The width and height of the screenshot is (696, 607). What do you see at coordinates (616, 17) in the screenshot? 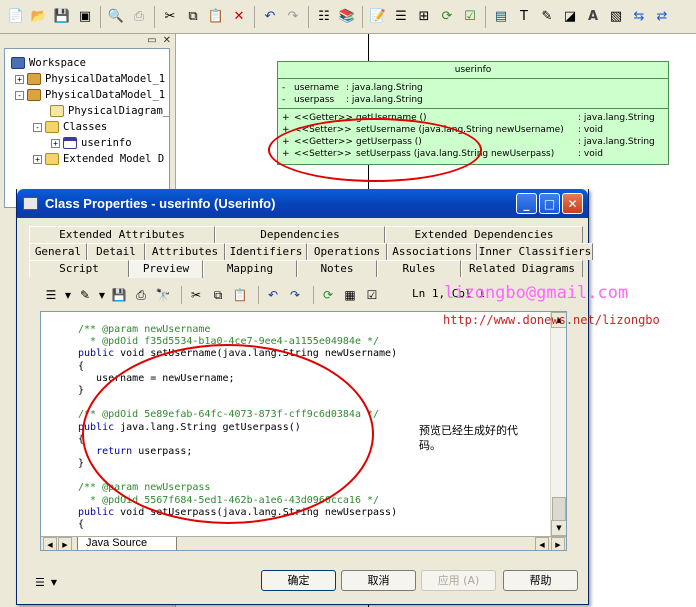
I see `image-icon: ▧` at bounding box center [616, 17].